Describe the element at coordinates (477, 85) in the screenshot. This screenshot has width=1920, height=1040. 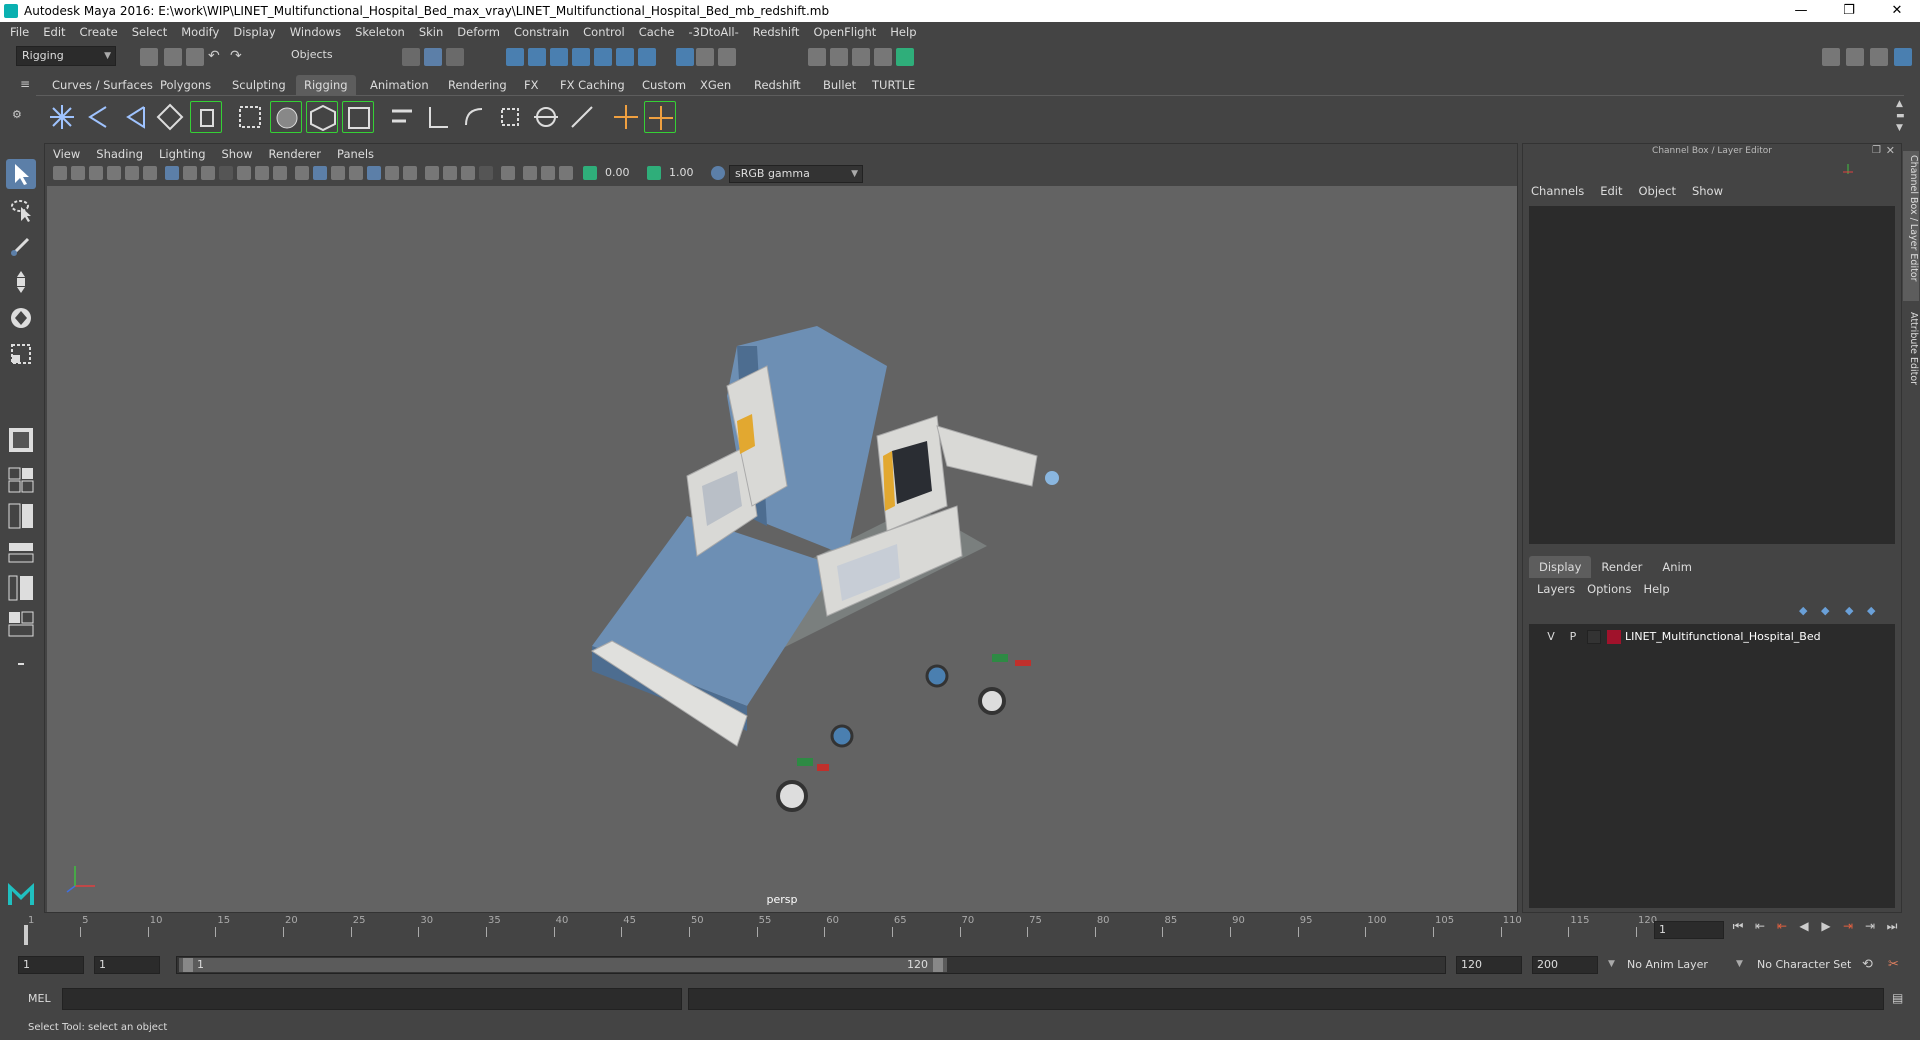
I see `shelf-tab-rendering: Rendering` at that location.